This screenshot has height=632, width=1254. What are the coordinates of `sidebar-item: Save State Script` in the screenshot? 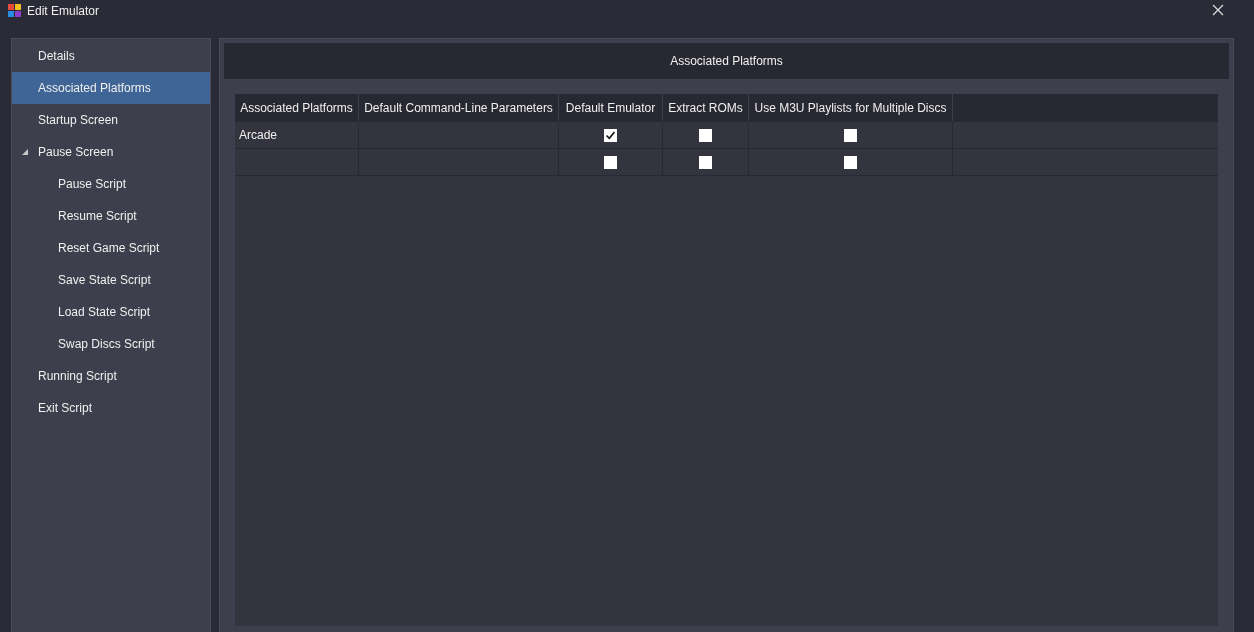 It's located at (111, 280).